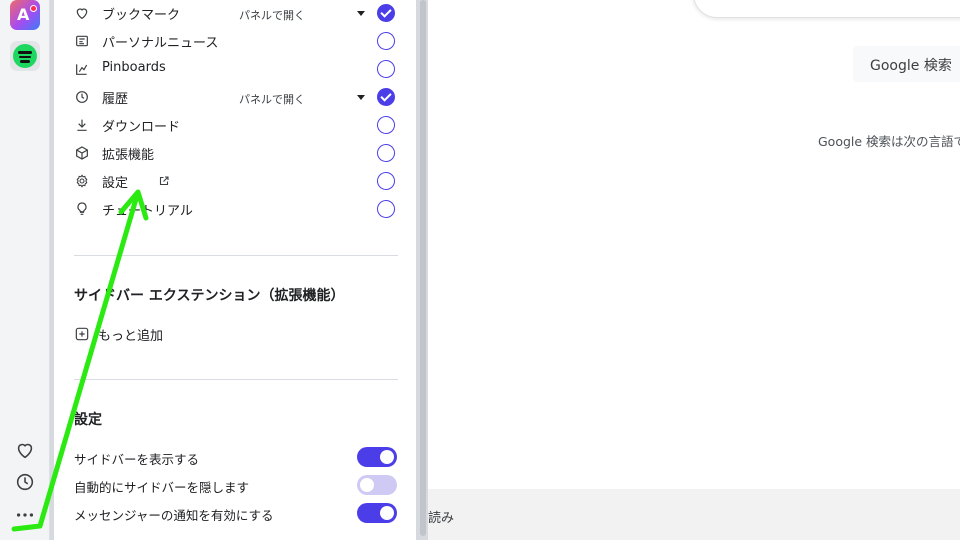 Image resolution: width=960 pixels, height=540 pixels. What do you see at coordinates (25, 56) in the screenshot?
I see `spotify-app-icon` at bounding box center [25, 56].